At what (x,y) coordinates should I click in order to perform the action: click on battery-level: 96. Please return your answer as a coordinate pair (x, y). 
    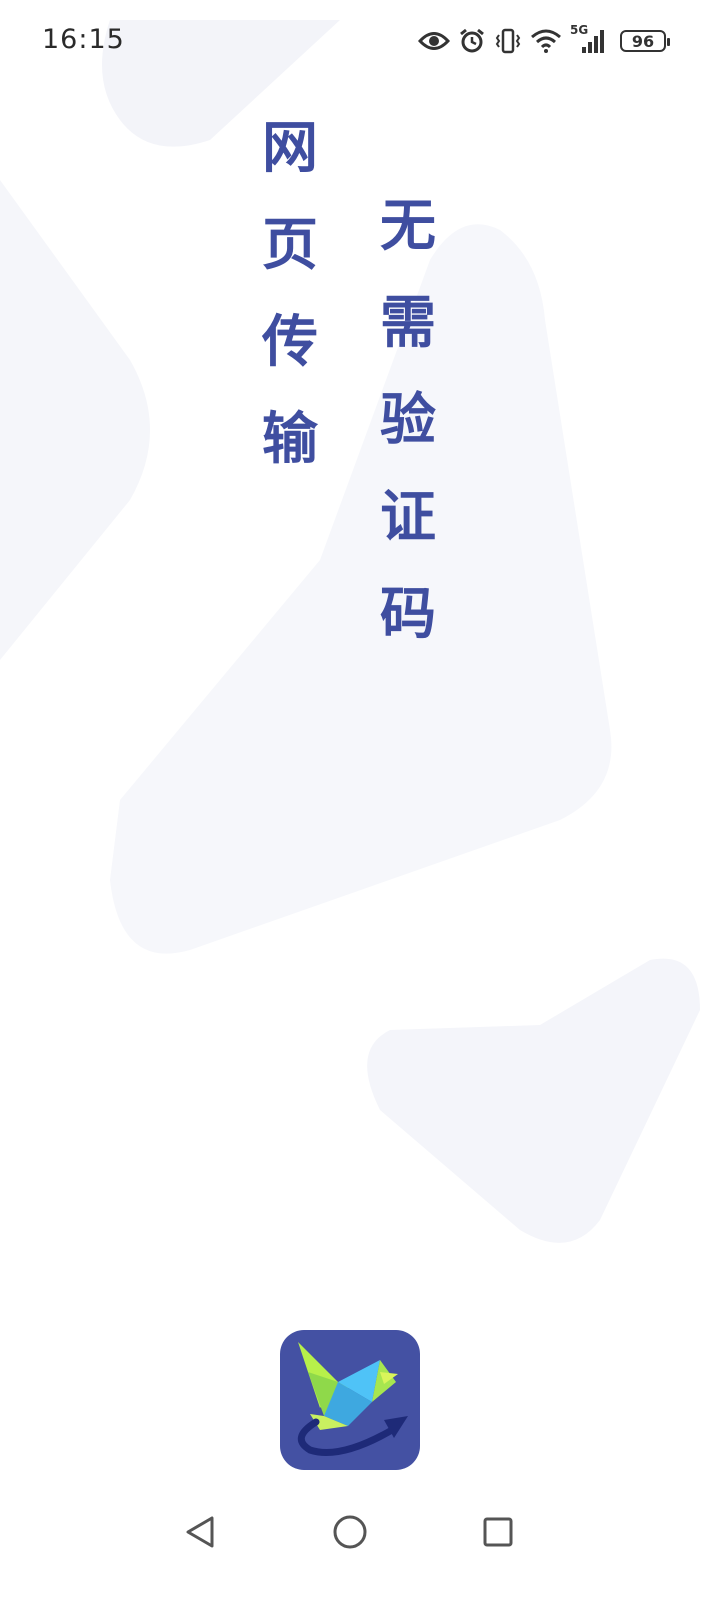
    Looking at the image, I should click on (643, 41).